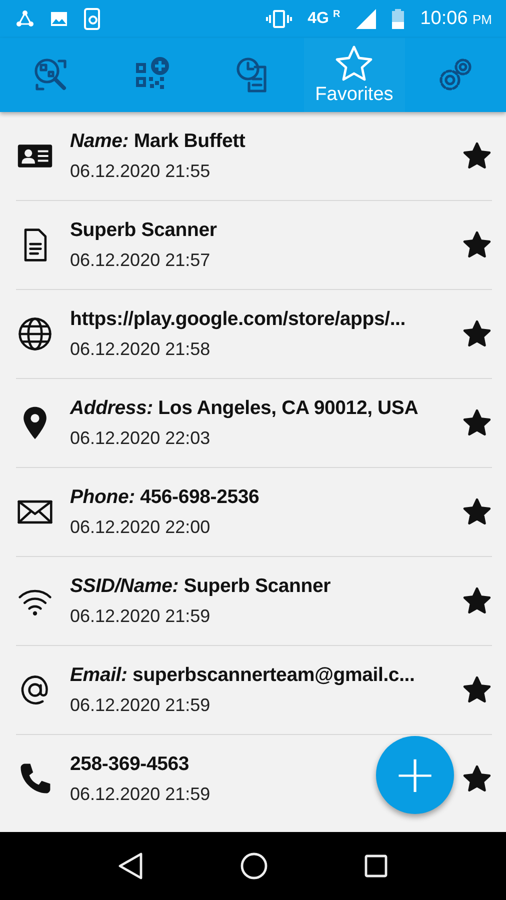 This screenshot has height=900, width=506. Describe the element at coordinates (25, 19) in the screenshot. I see `share-icon` at that location.